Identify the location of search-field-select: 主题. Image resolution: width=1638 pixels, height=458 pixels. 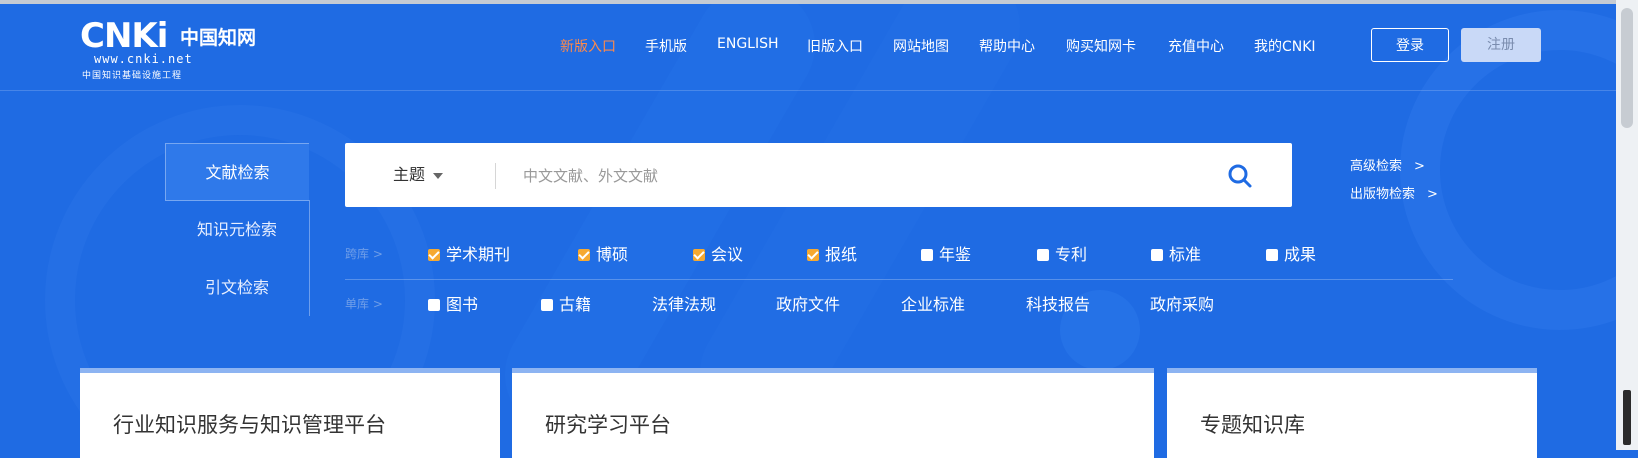
(418, 175).